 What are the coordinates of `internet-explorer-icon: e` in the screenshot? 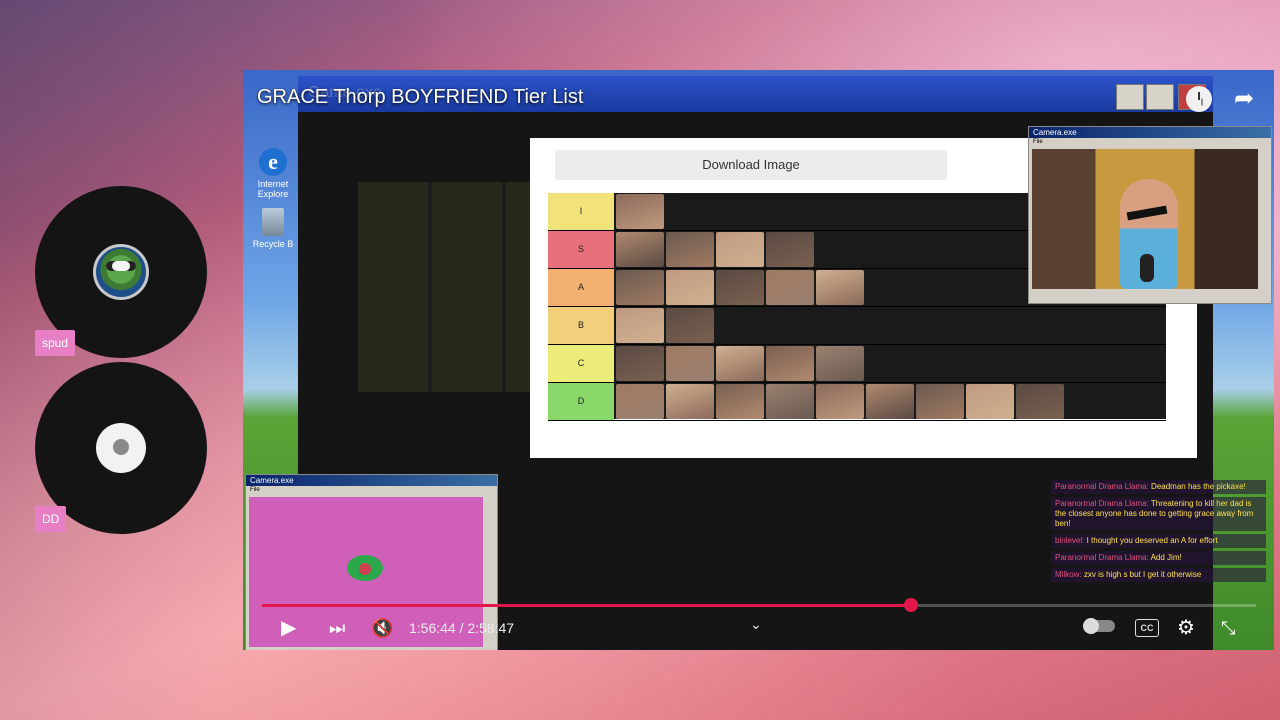 It's located at (273, 162).